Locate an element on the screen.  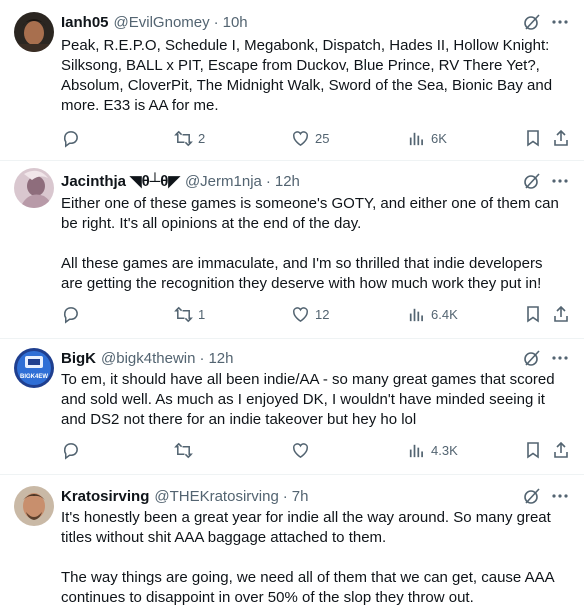
repost-button is located at coordinates (186, 450).